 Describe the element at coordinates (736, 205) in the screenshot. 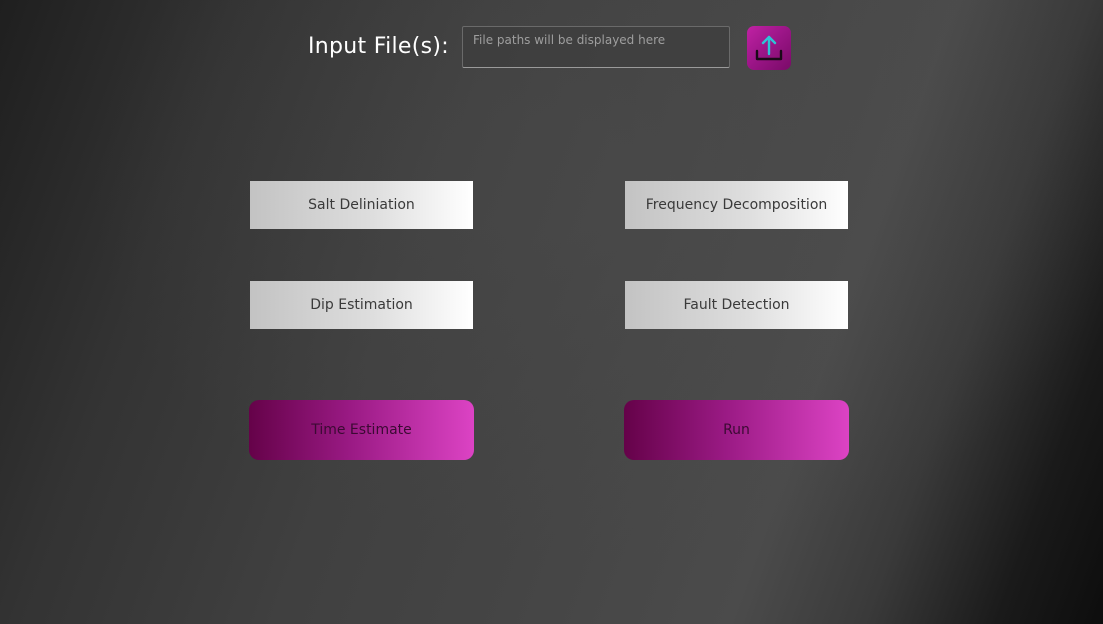

I see `frequency-decomposition-button: Frequency Decomposition` at that location.